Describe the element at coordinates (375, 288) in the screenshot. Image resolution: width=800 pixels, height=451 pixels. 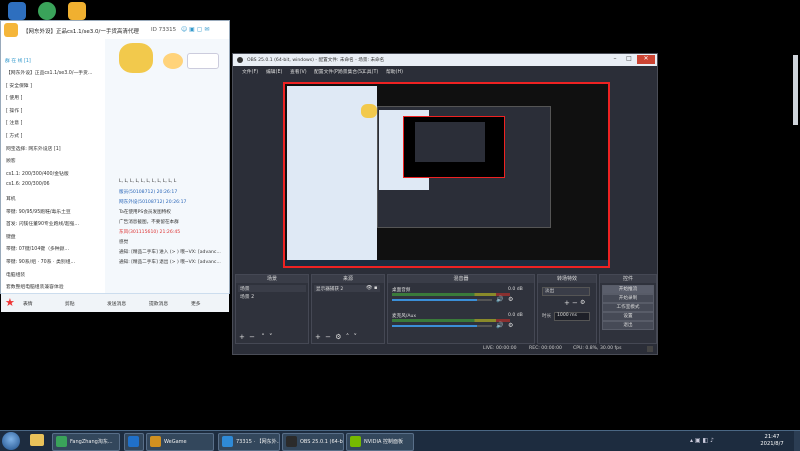
I see `lock-icon: ▪` at that location.